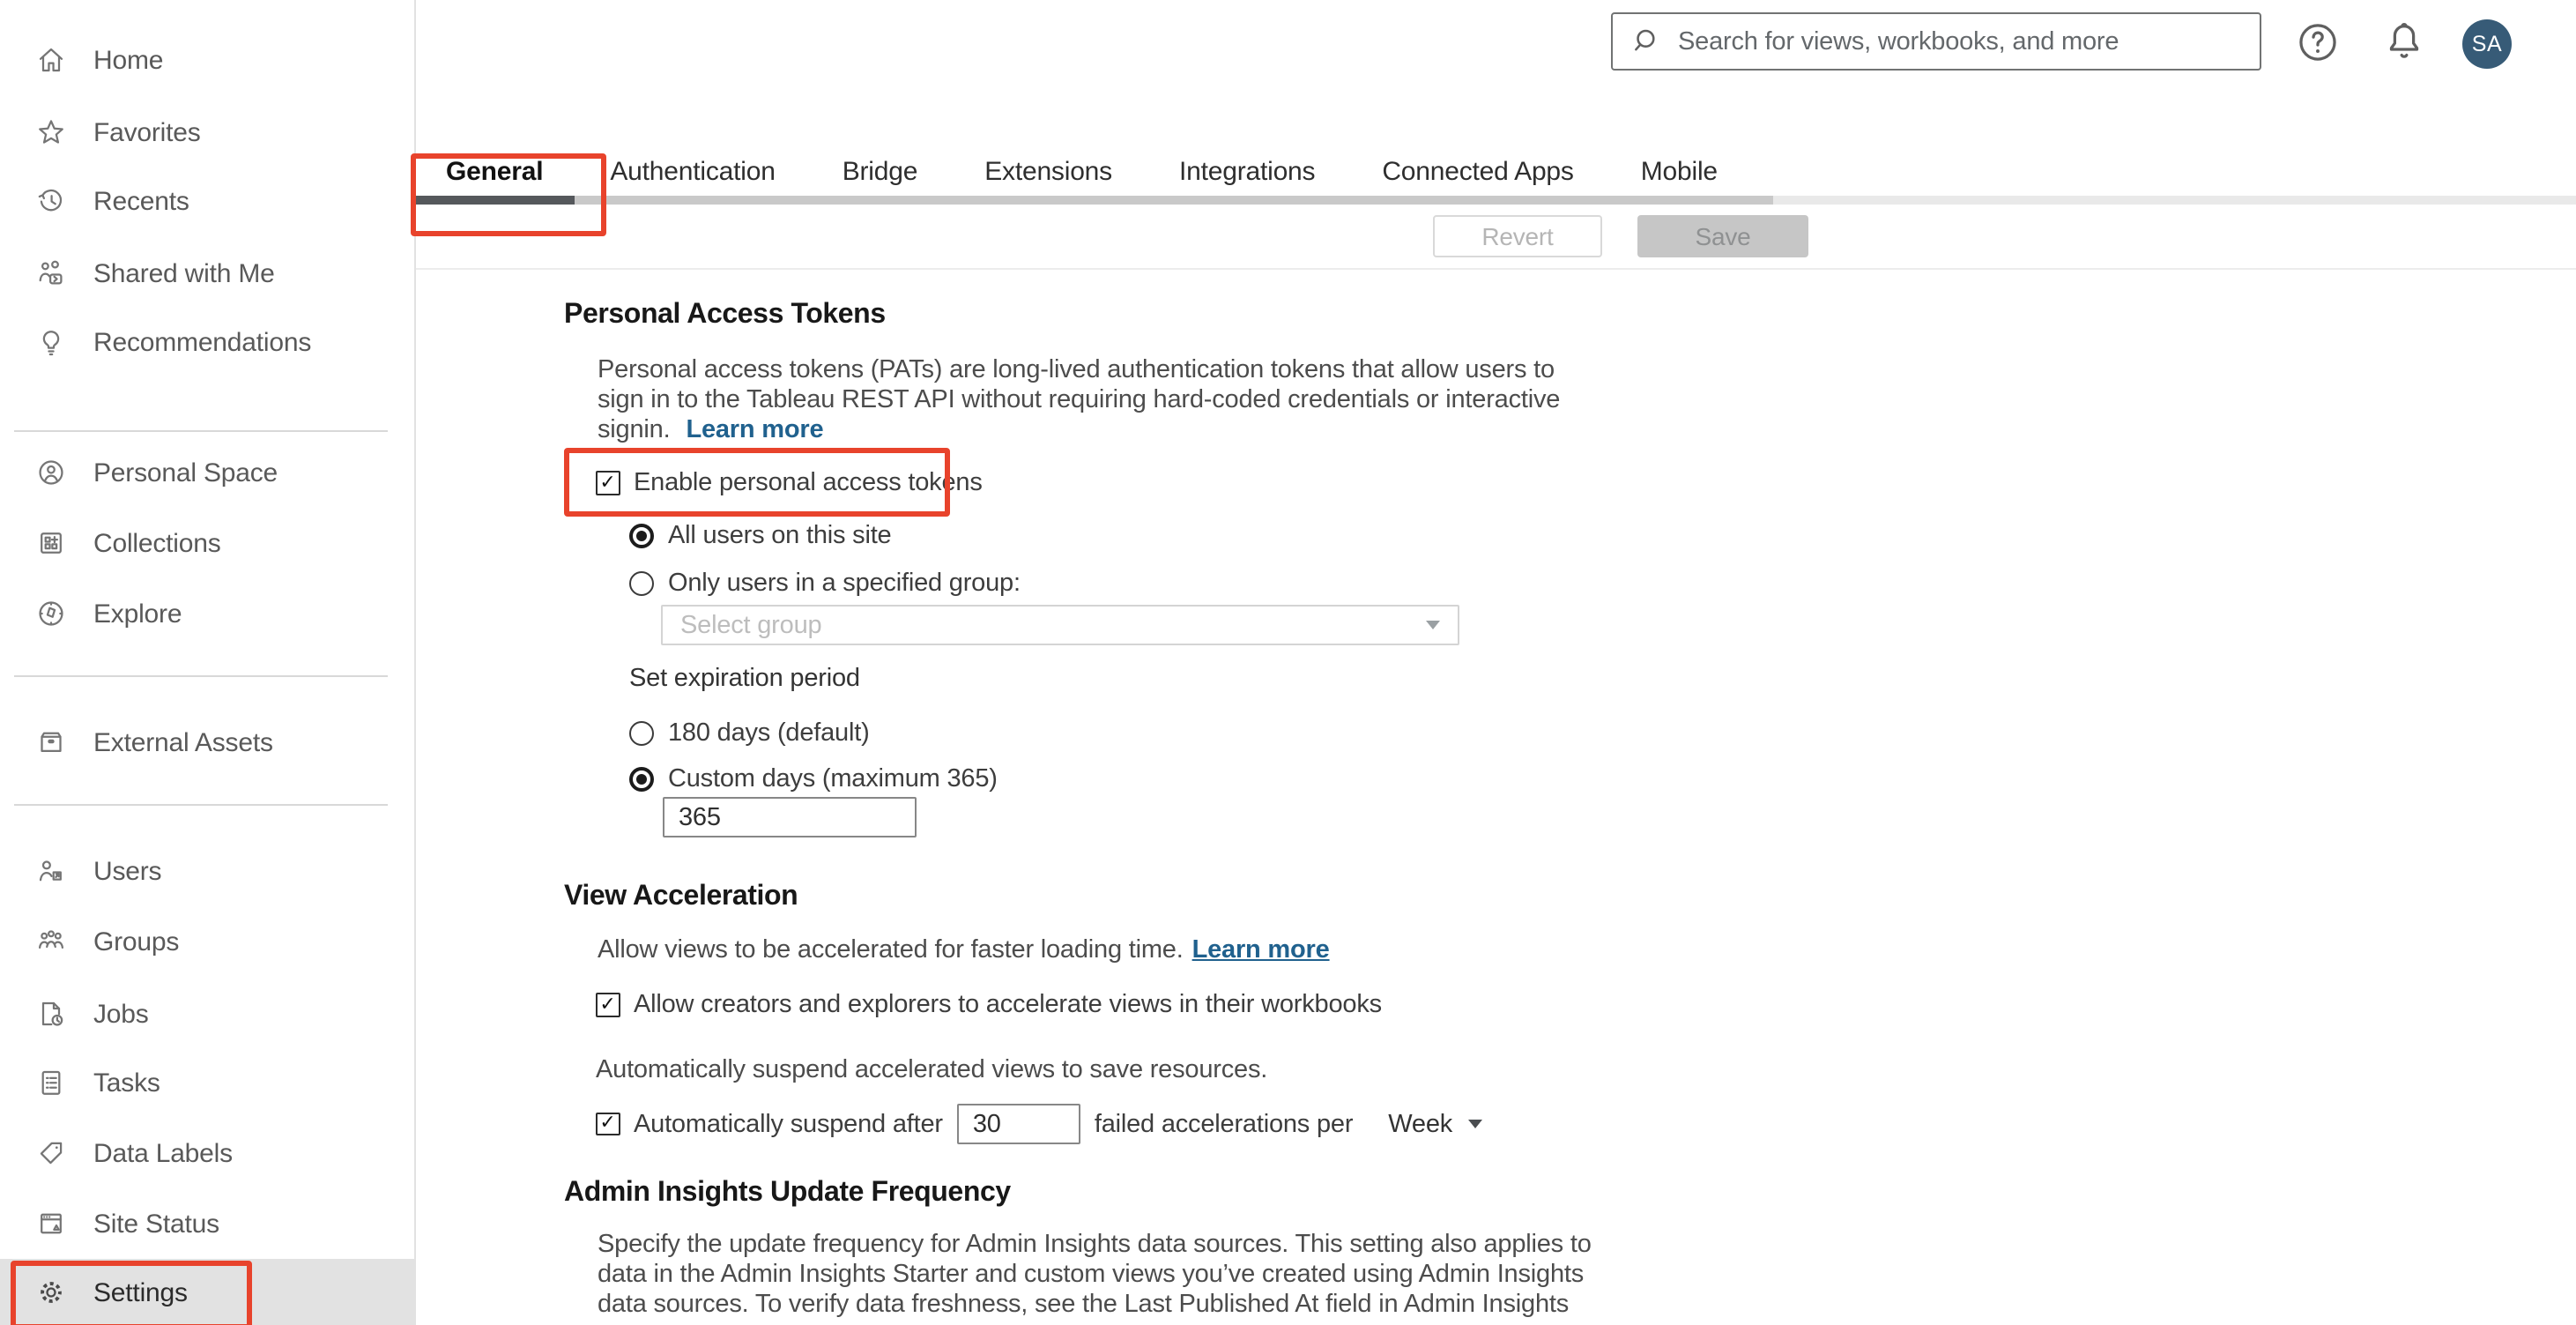  Describe the element at coordinates (207, 871) in the screenshot. I see `sidebar-item-users: Users` at that location.